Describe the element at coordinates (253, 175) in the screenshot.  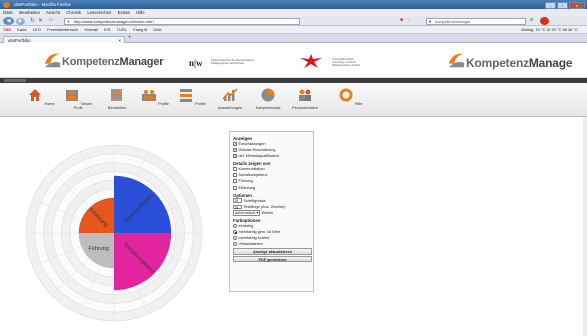
I see `option-label: Sozialkompetenz` at that location.